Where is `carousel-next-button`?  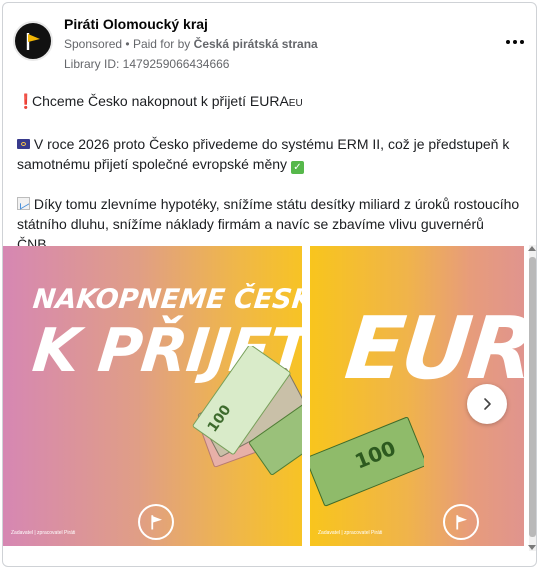
carousel-next-button is located at coordinates (487, 404).